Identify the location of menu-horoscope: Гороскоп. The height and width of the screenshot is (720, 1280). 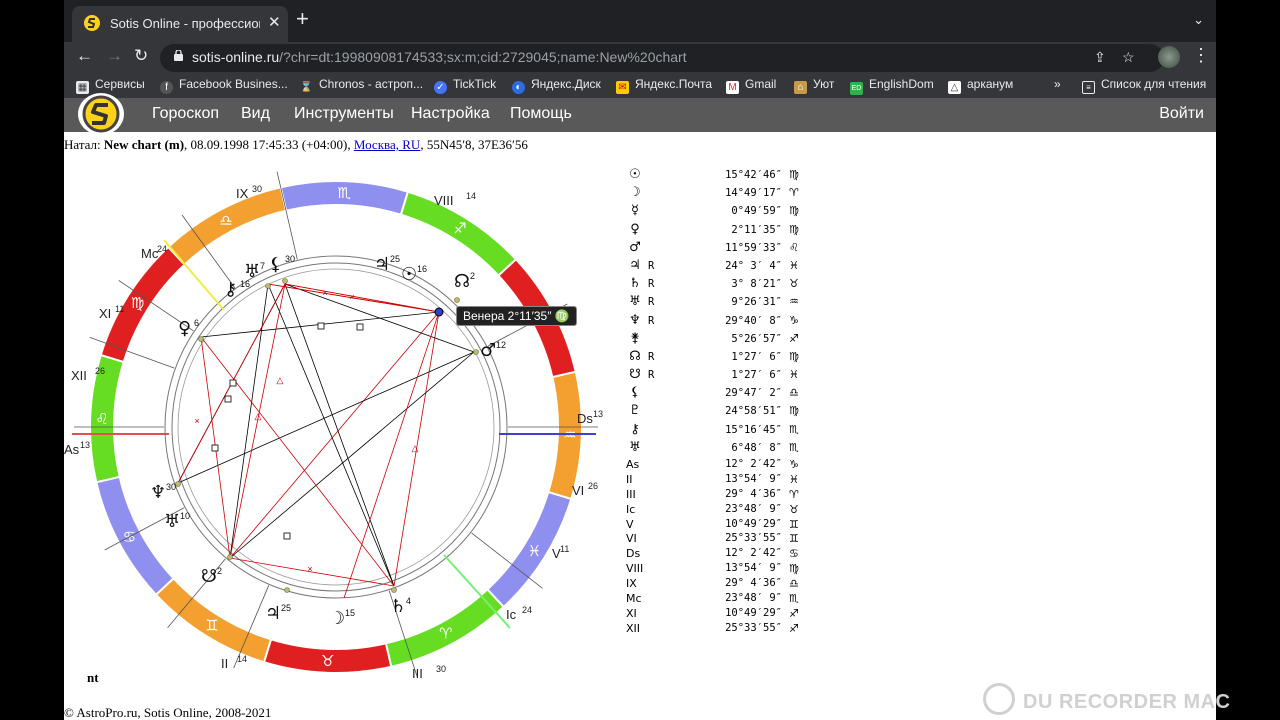
(185, 114).